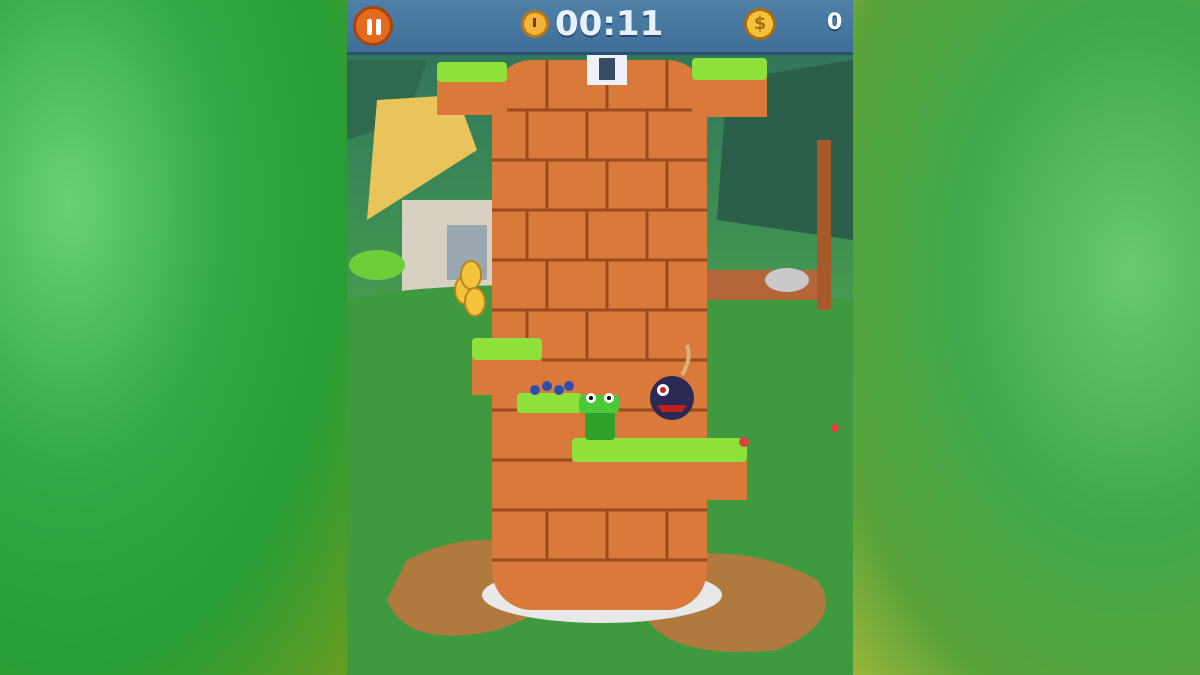  Describe the element at coordinates (760, 24) in the screenshot. I see `coin-icon: $` at that location.